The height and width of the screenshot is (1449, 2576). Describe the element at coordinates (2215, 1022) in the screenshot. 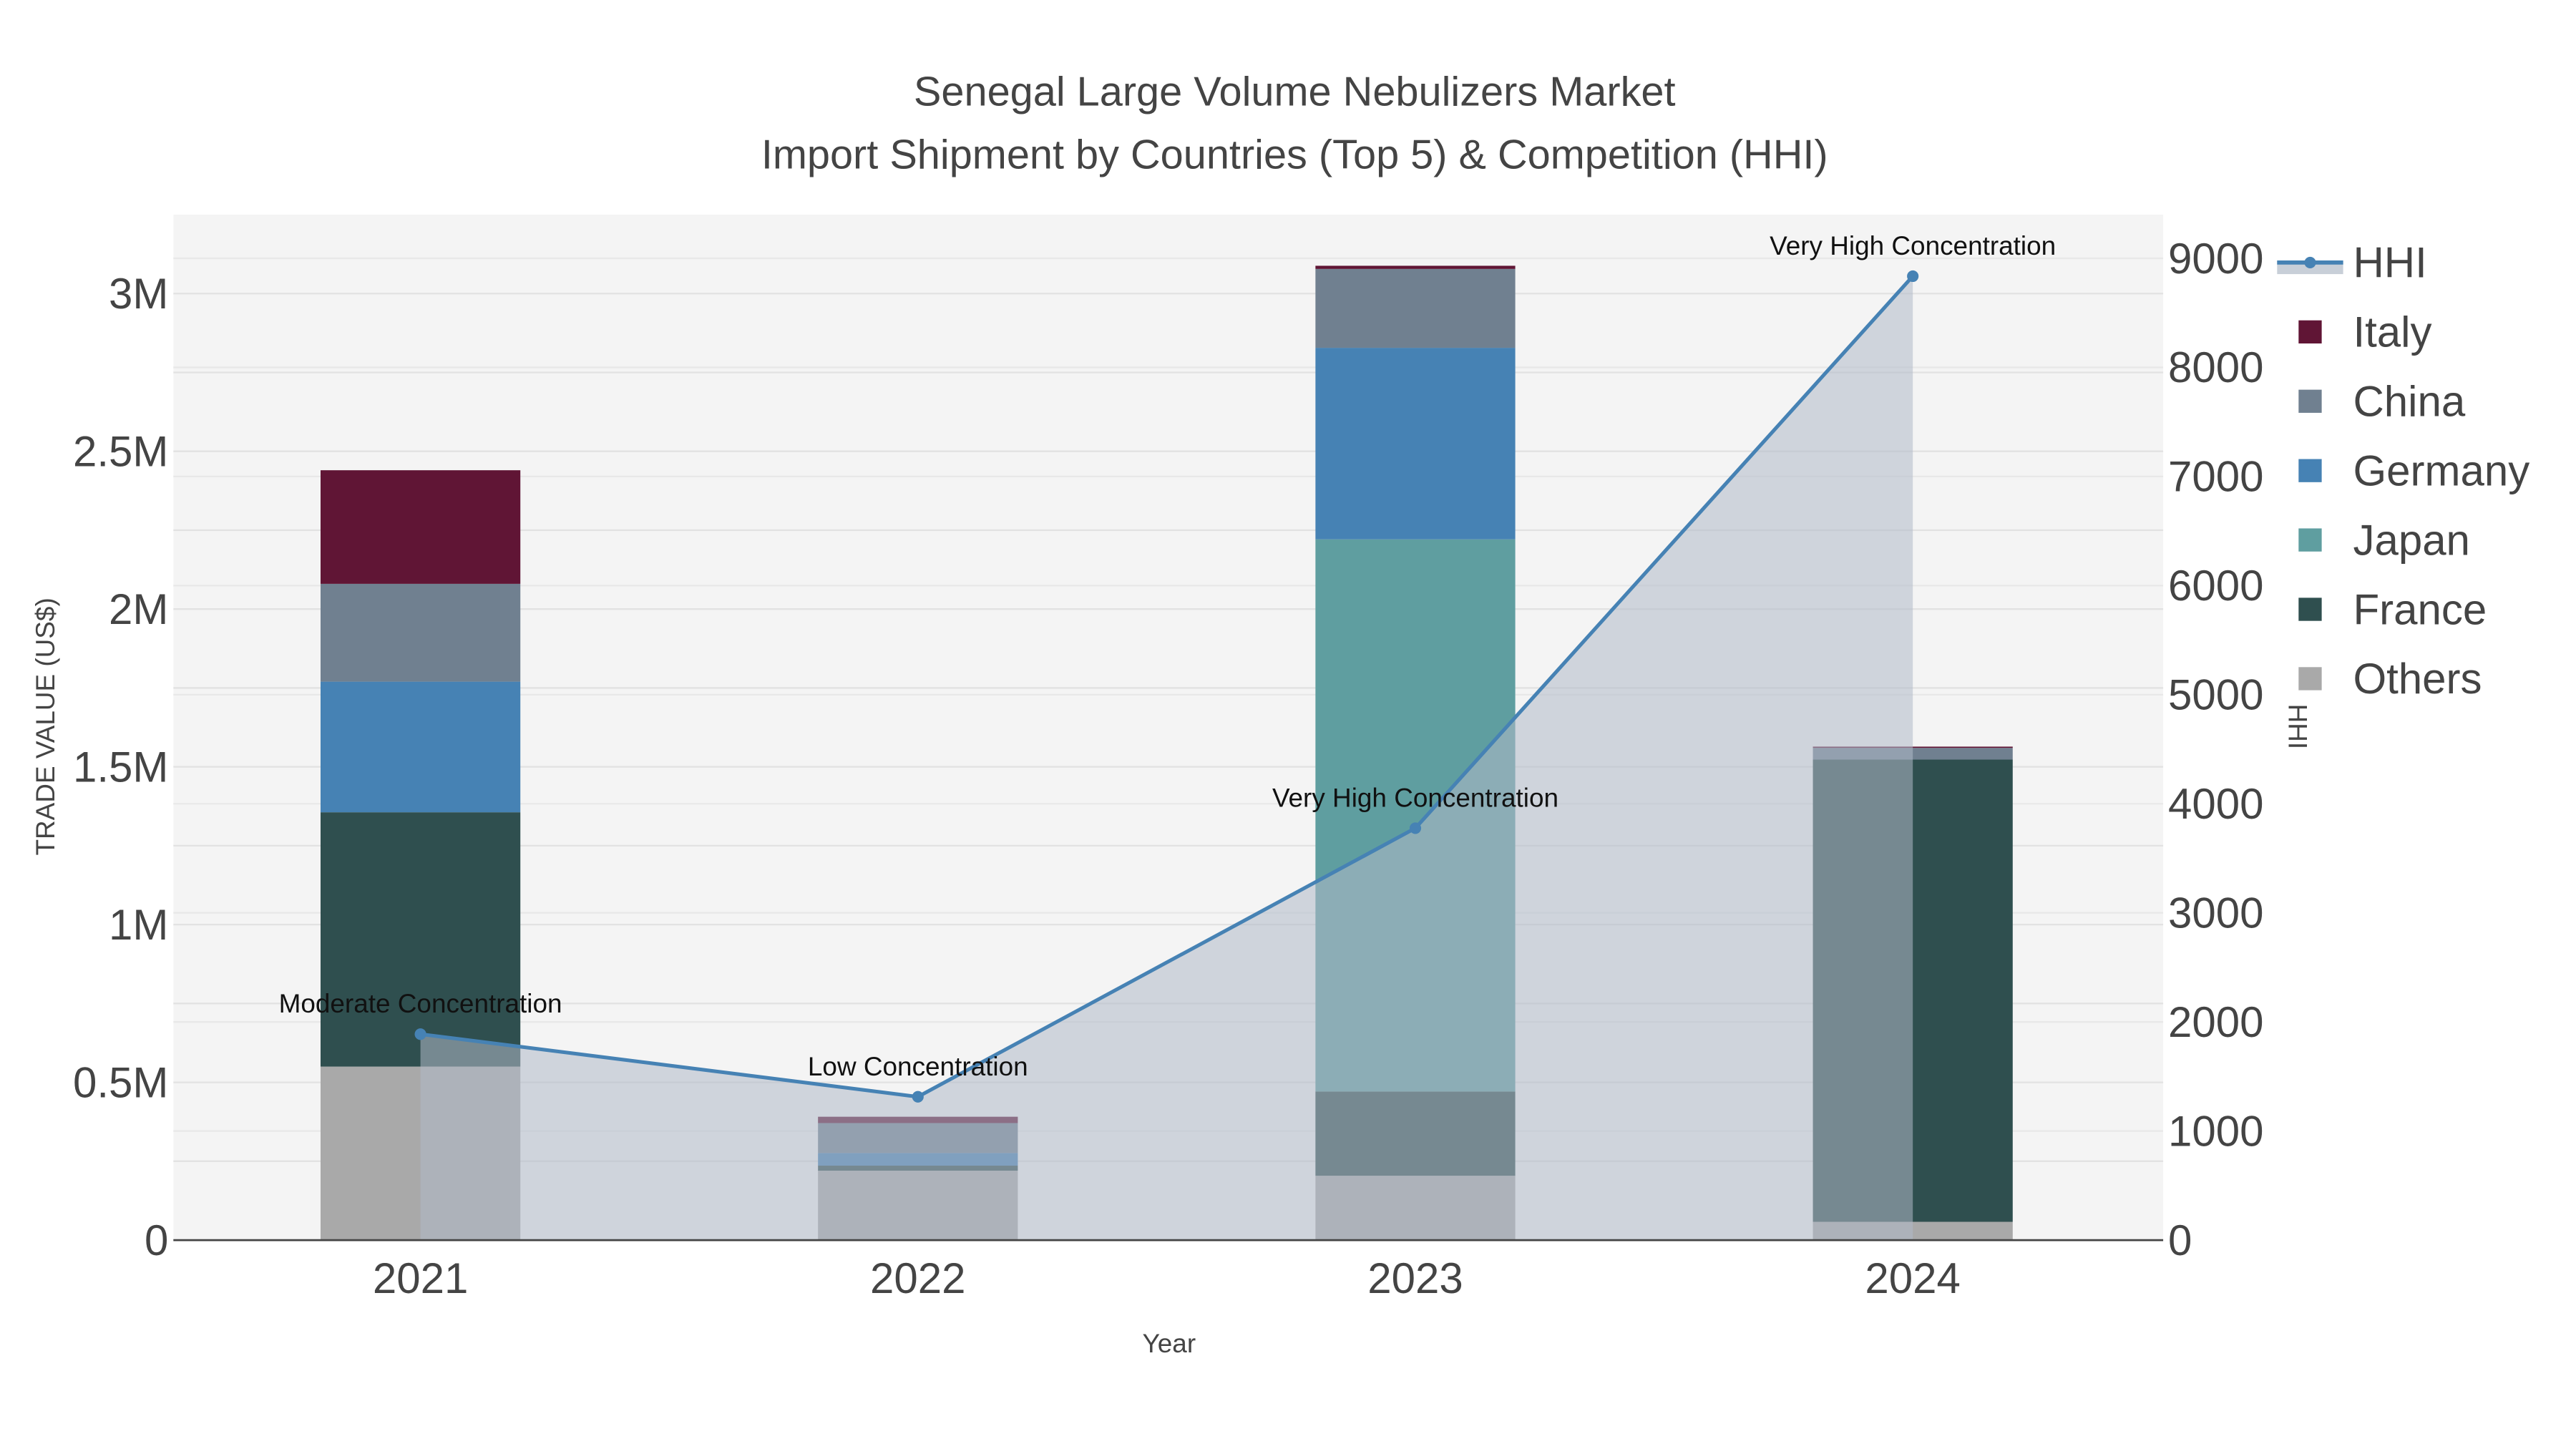

I see `y2-tick-label: 2000` at that location.